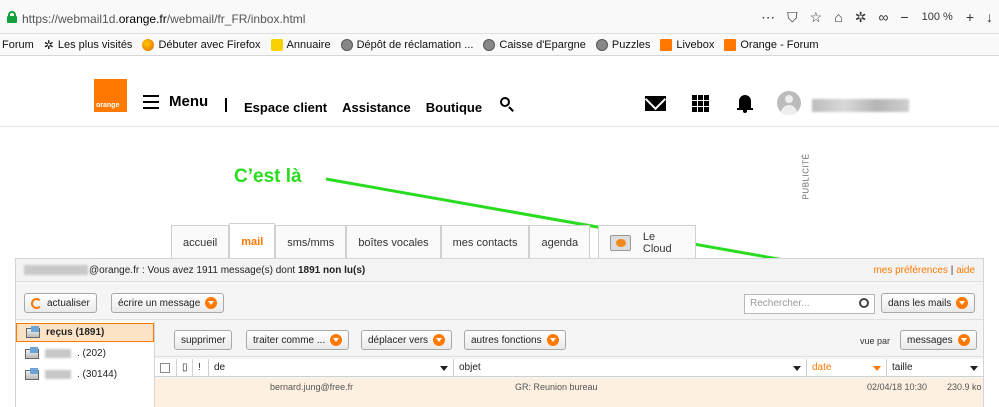 This screenshot has width=999, height=407. What do you see at coordinates (700, 103) in the screenshot?
I see `apps-grid-icon` at bounding box center [700, 103].